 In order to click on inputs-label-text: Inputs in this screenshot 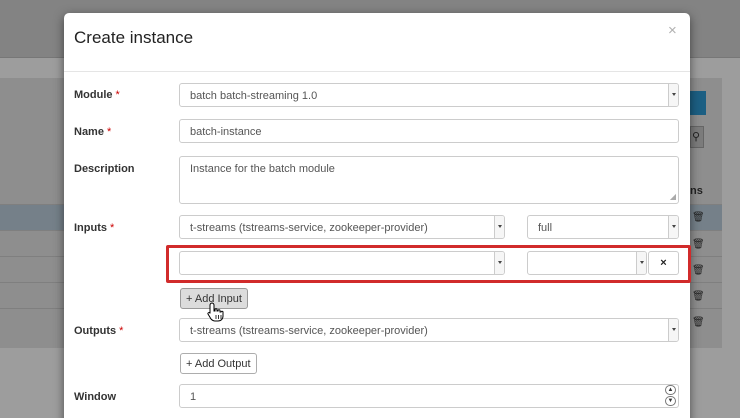, I will do `click(90, 228)`.